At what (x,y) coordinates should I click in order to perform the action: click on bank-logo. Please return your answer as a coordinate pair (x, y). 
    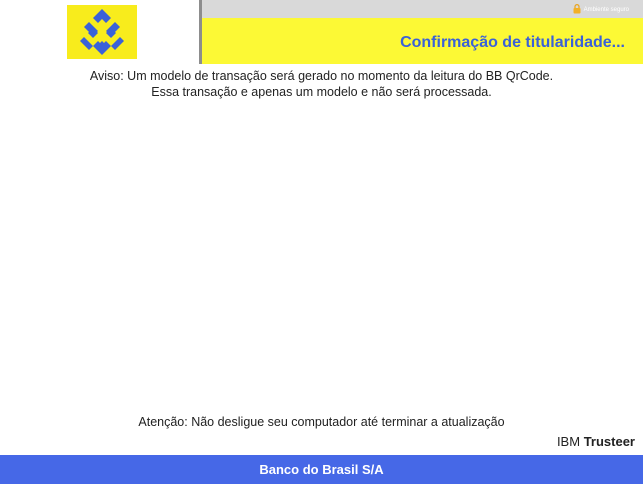
    Looking at the image, I should click on (102, 32).